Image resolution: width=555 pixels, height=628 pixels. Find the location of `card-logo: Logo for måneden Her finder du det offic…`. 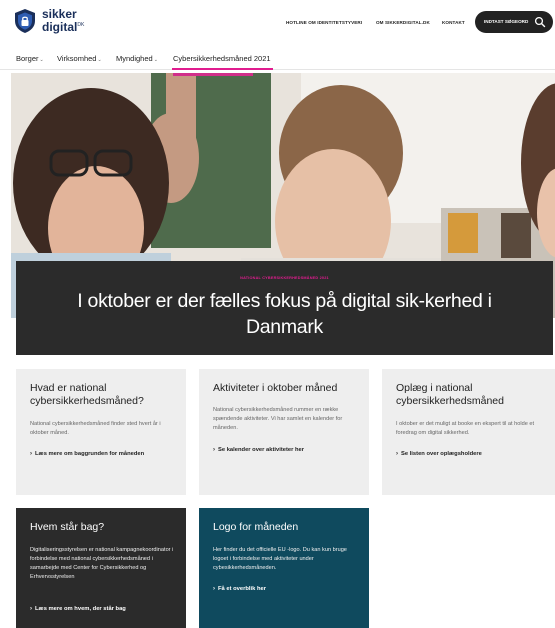

card-logo: Logo for måneden Her finder du det offic… is located at coordinates (284, 568).